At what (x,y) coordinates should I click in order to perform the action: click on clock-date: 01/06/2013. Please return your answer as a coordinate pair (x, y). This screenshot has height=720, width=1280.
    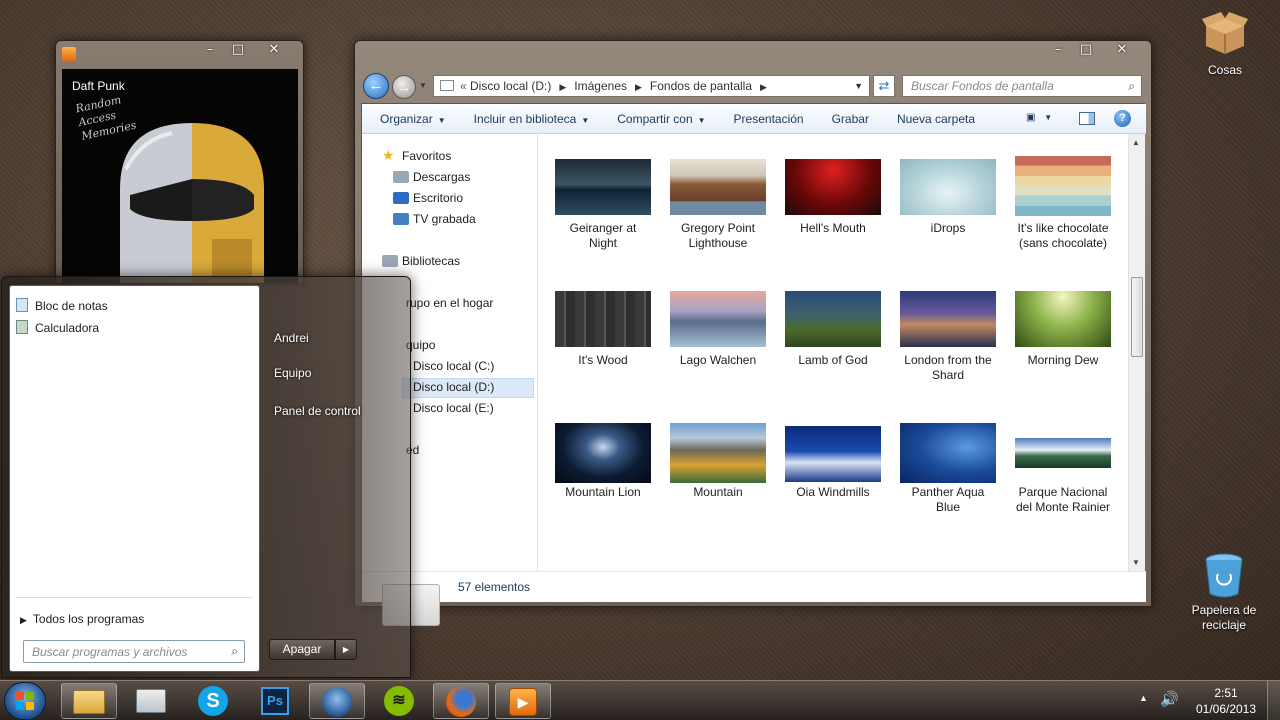
    Looking at the image, I should click on (1226, 709).